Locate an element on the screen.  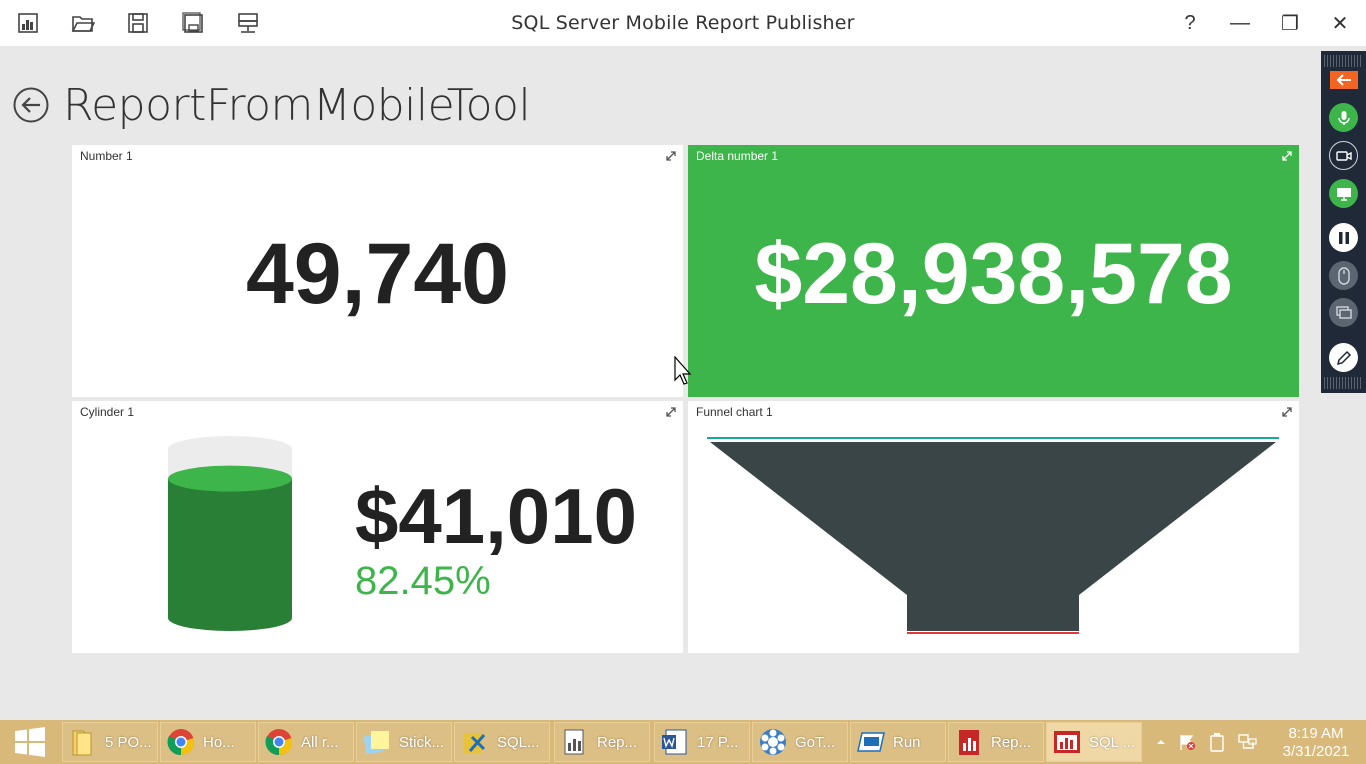
show-hidden-icons-icon is located at coordinates (1161, 742).